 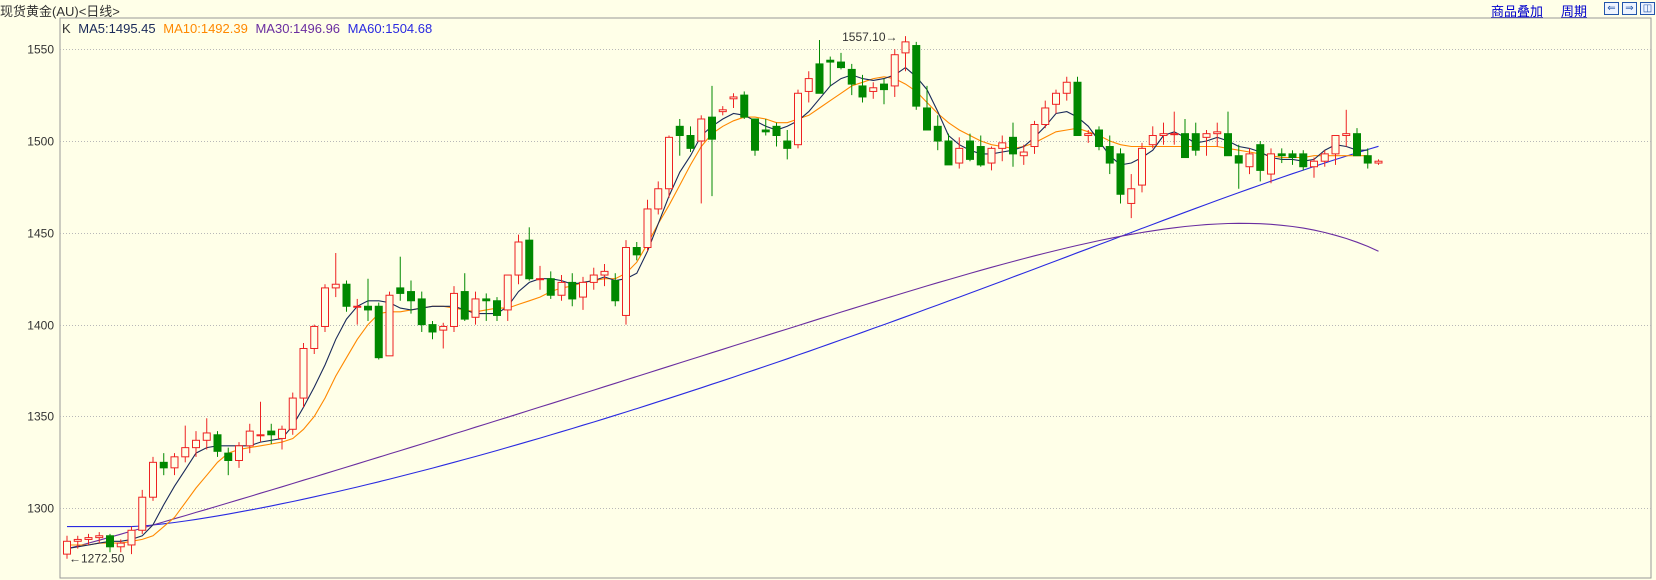 I want to click on legend-ma30: MA30:1496.96, so click(x=298, y=28).